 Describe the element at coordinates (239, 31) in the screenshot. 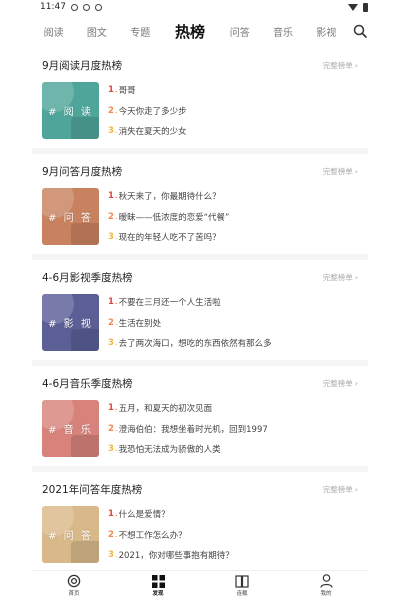

I see `tab-qa: 问答` at that location.